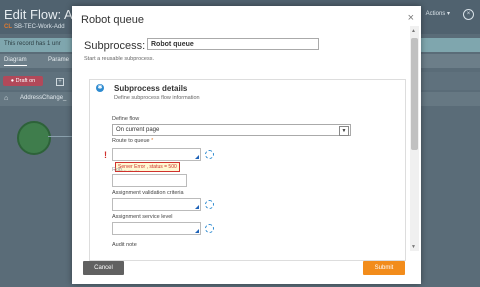 This screenshot has height=287, width=480. I want to click on section-title: Subprocess details, so click(151, 88).